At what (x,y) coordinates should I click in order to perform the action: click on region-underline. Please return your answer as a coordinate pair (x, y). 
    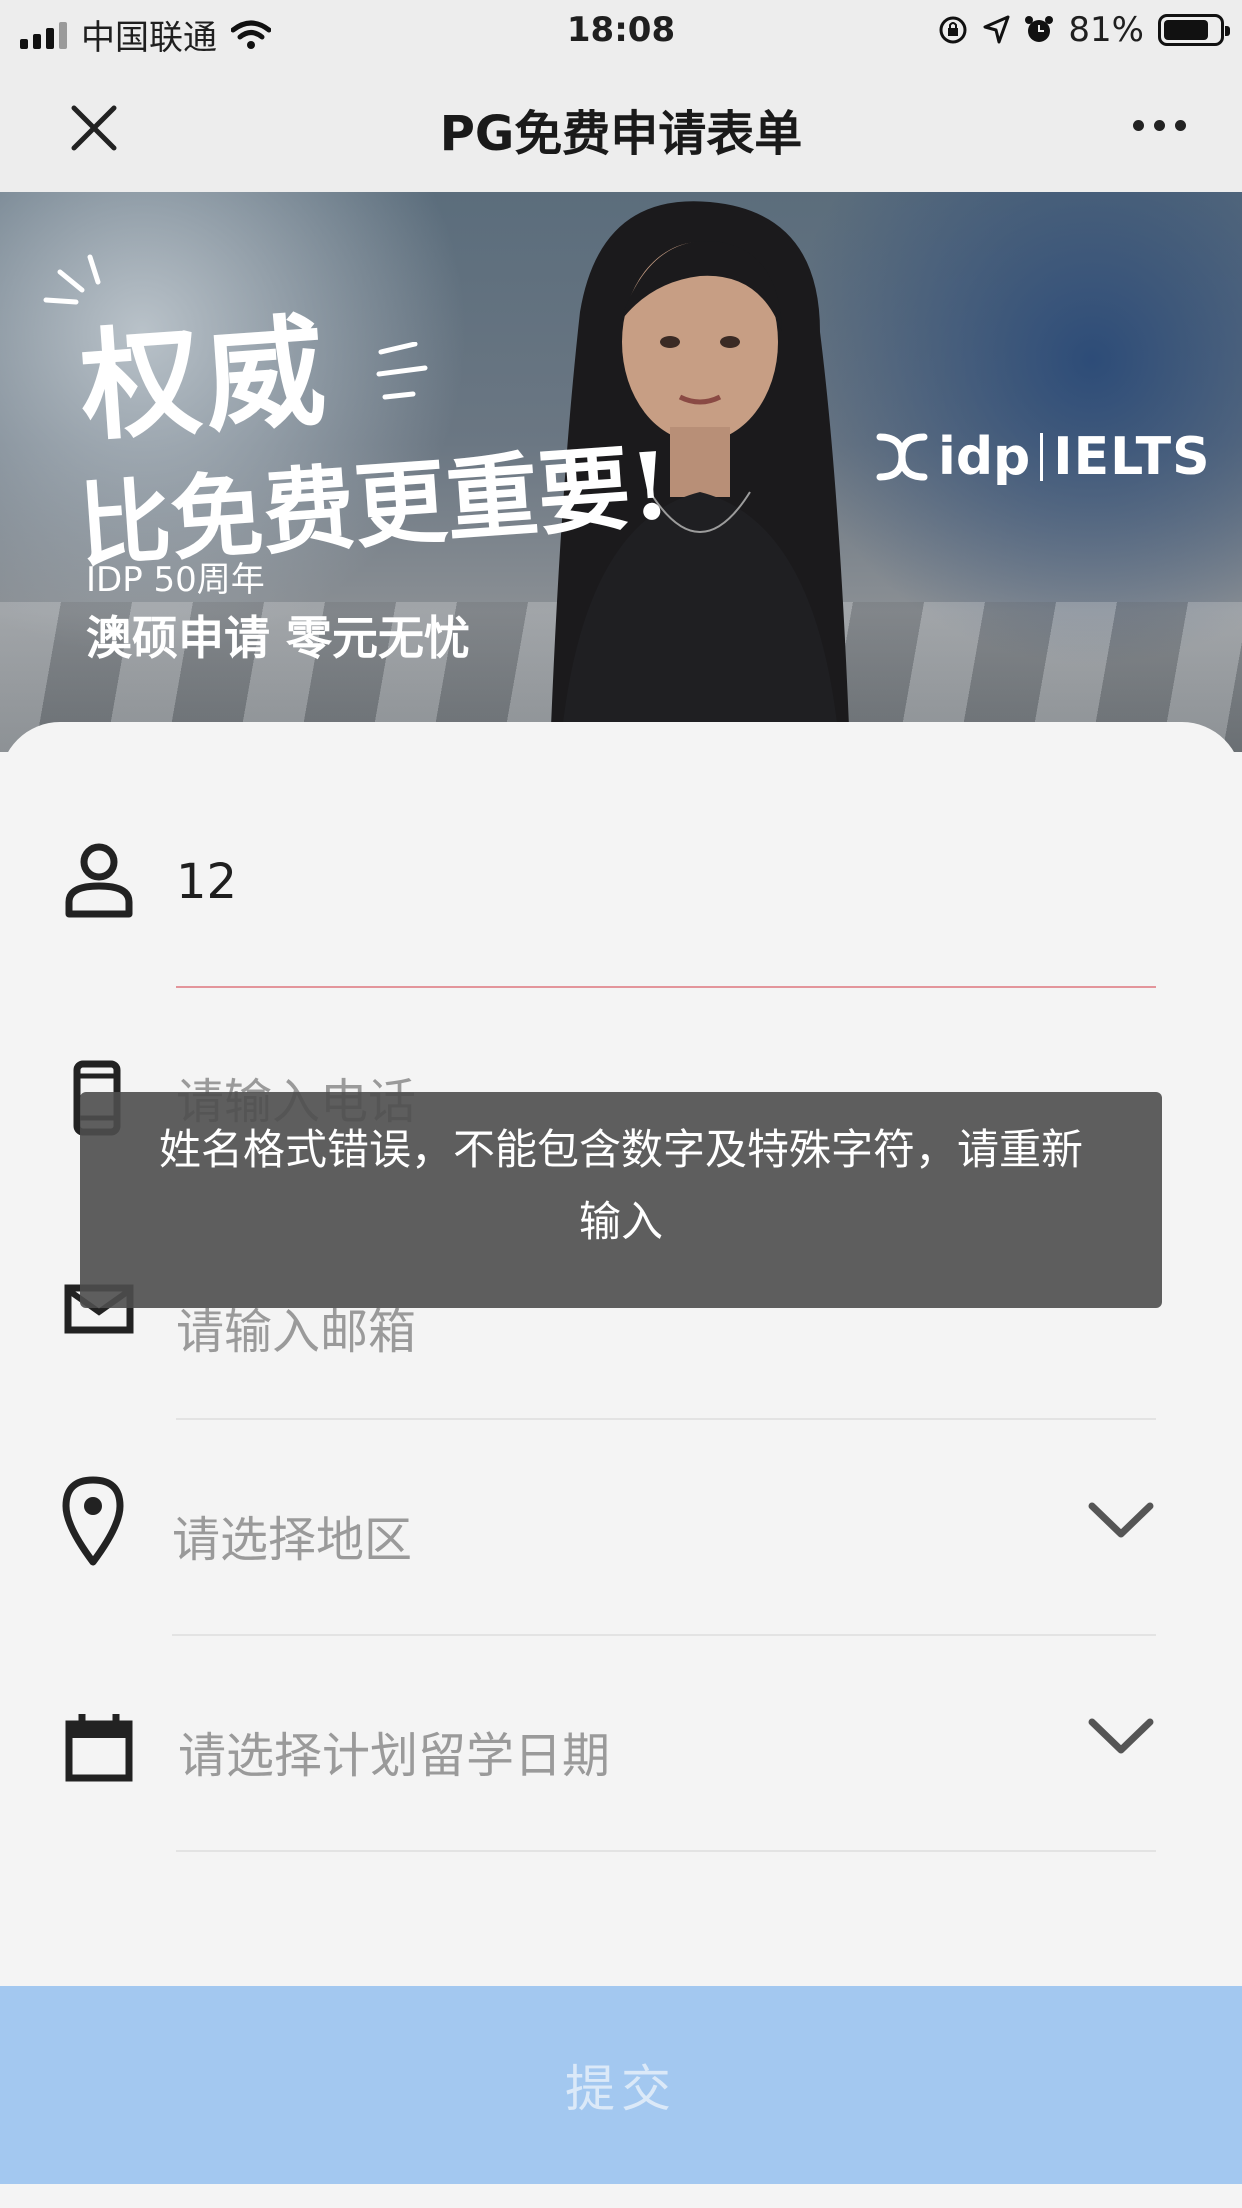
    Looking at the image, I should click on (664, 1635).